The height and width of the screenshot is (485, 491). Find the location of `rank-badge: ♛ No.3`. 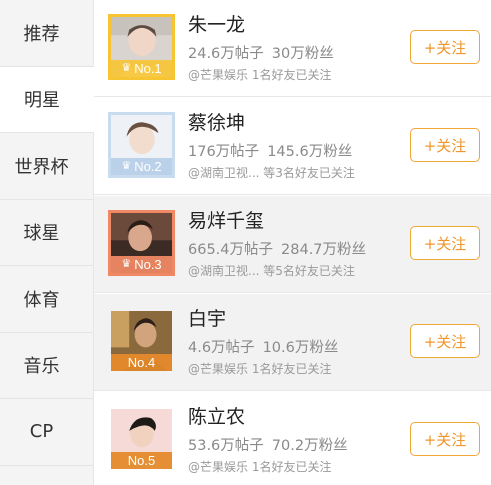

rank-badge: ♛ No.3 is located at coordinates (141, 264).